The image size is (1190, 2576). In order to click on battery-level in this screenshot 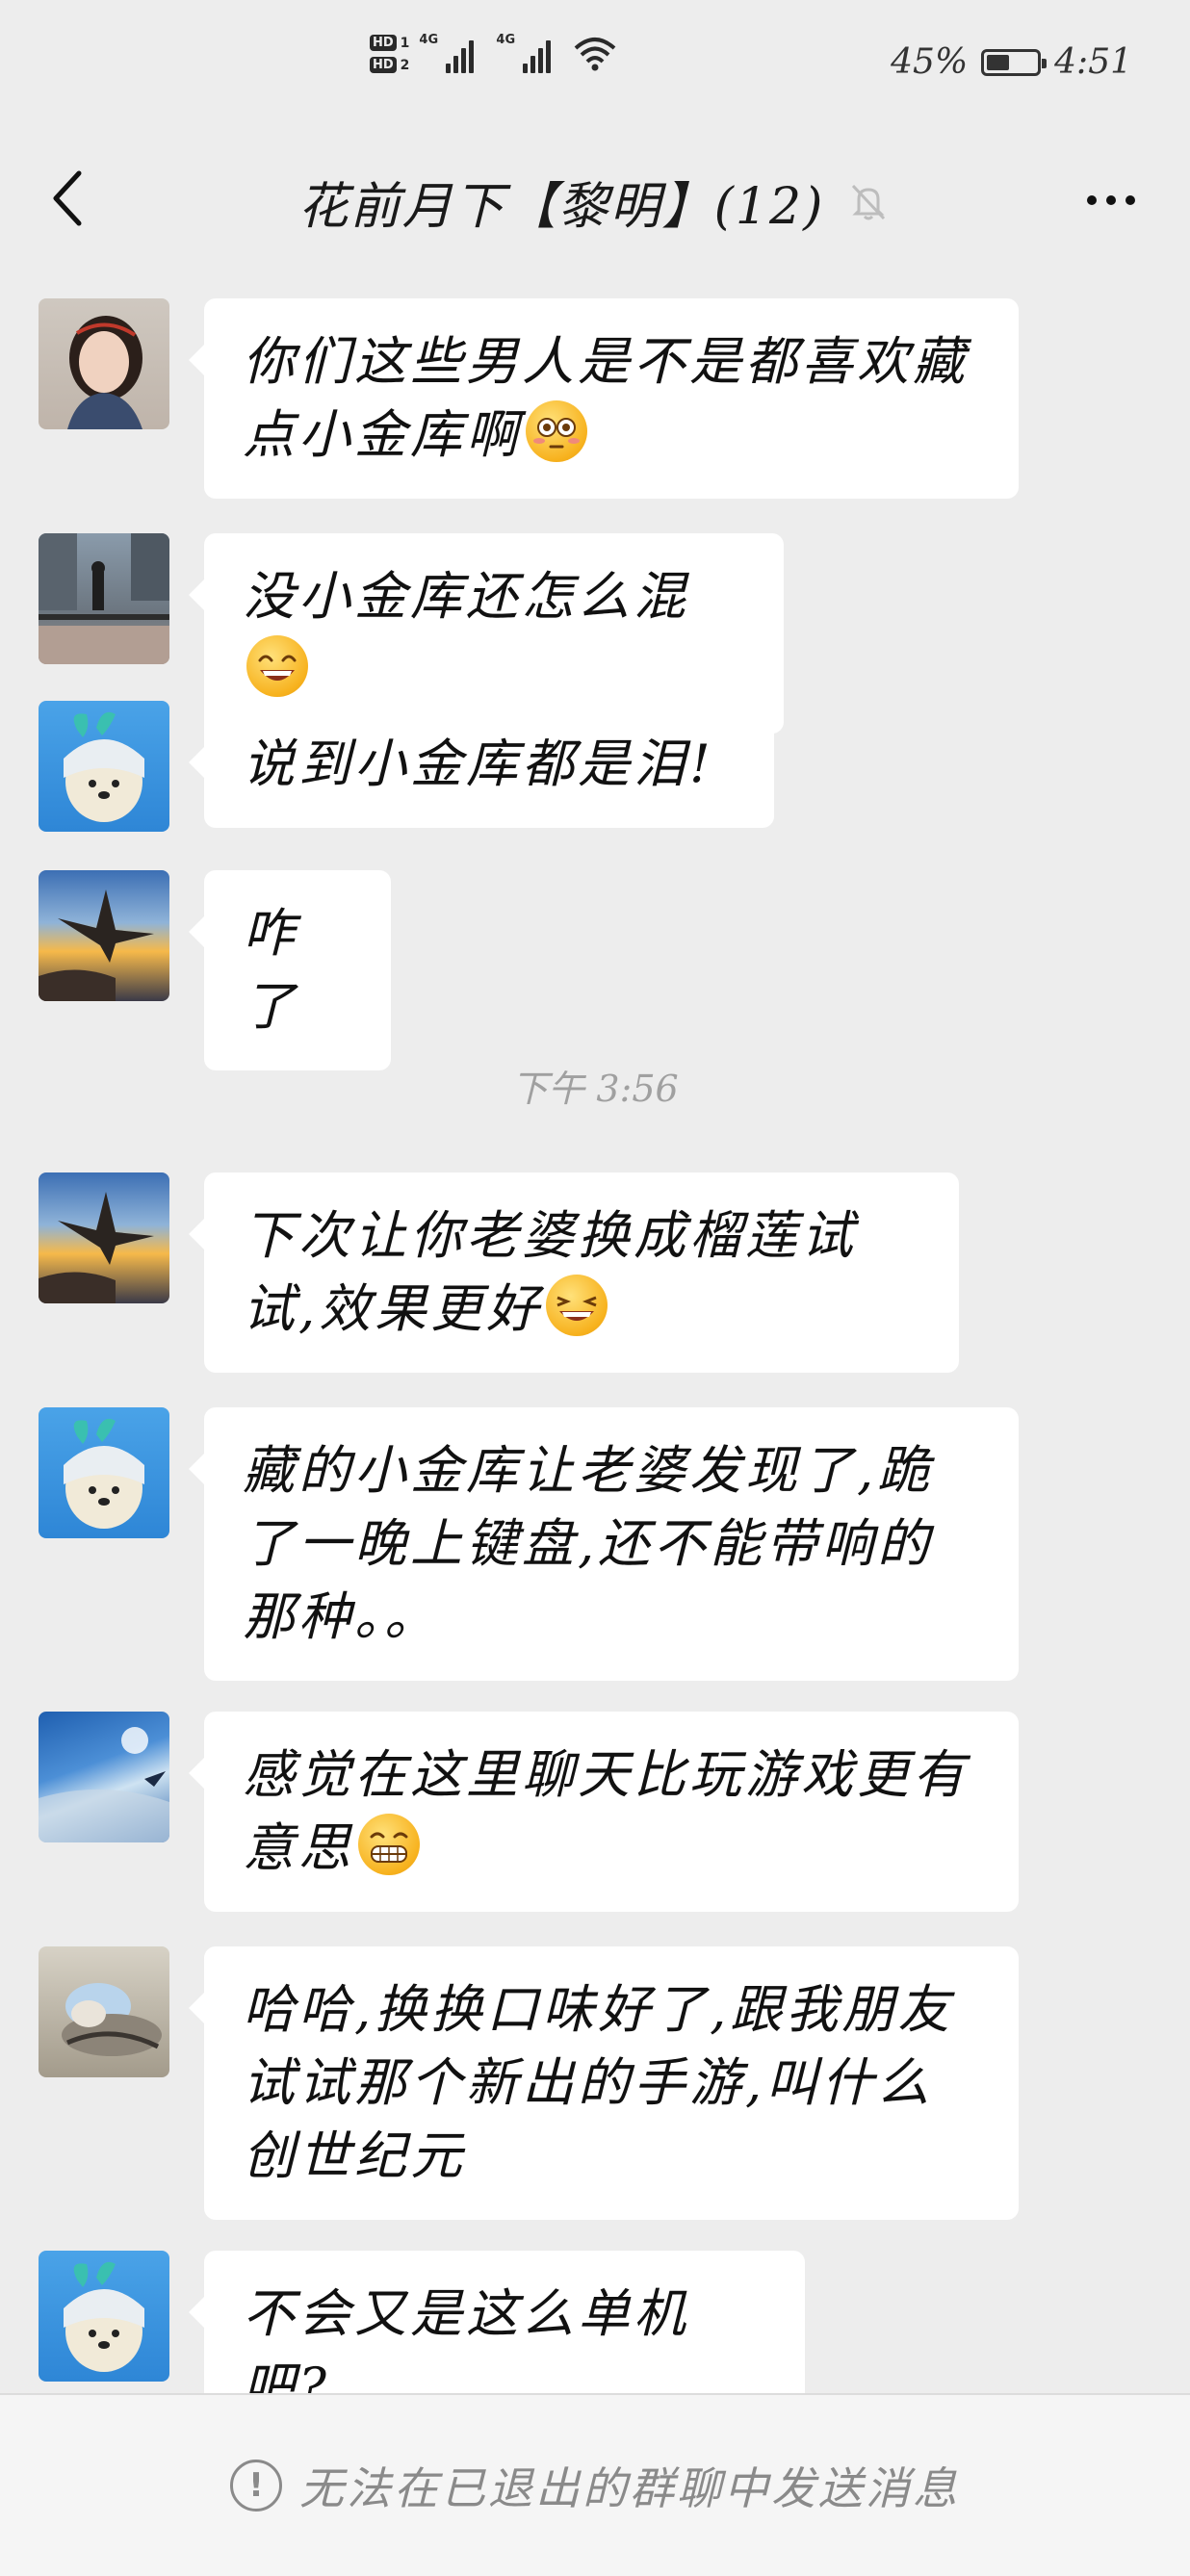, I will do `click(999, 62)`.